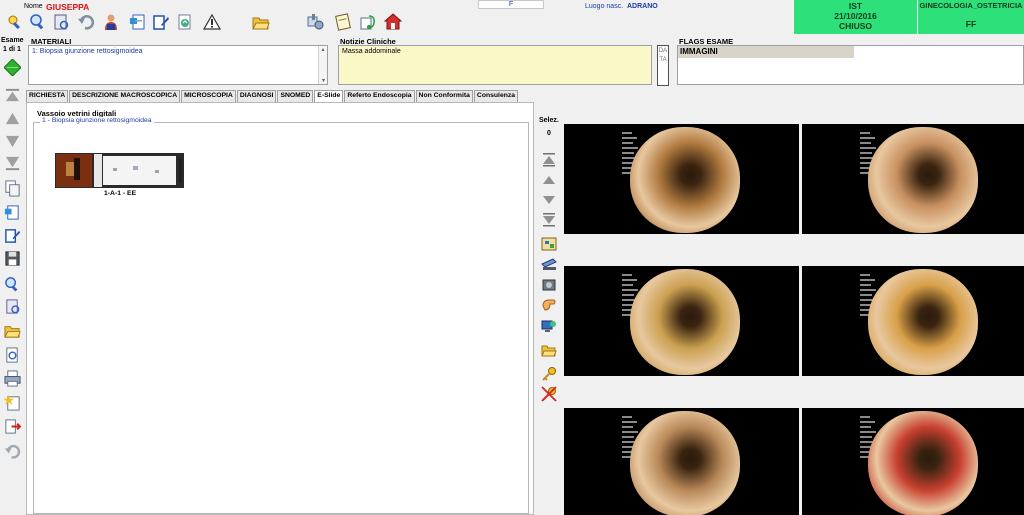 This screenshot has width=1024, height=515. I want to click on edit-document-icon, so click(161, 22).